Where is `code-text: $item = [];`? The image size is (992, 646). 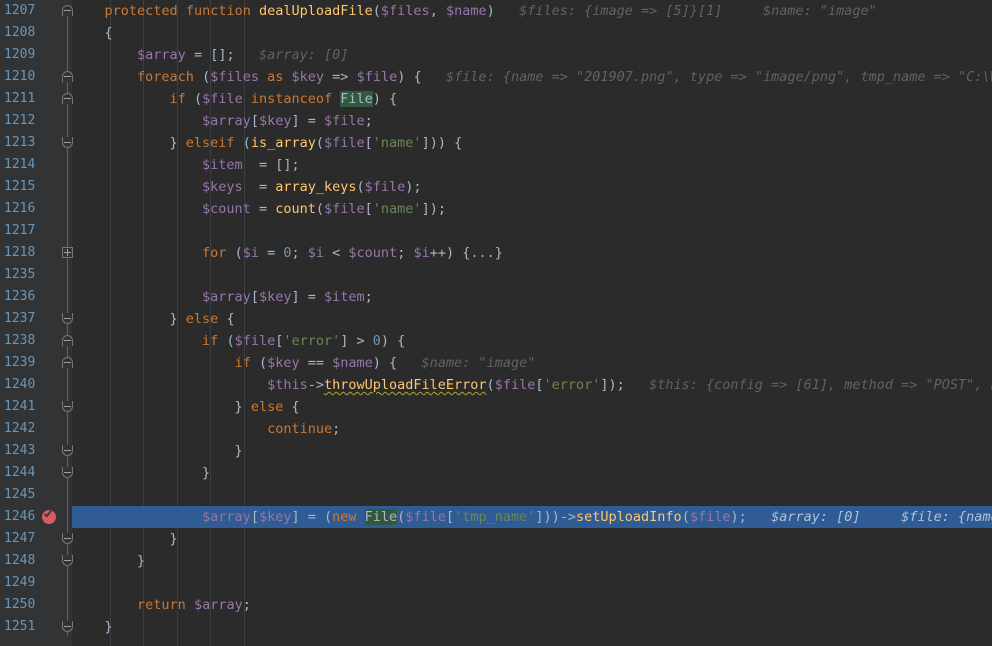
code-text: $item = []; is located at coordinates (186, 165).